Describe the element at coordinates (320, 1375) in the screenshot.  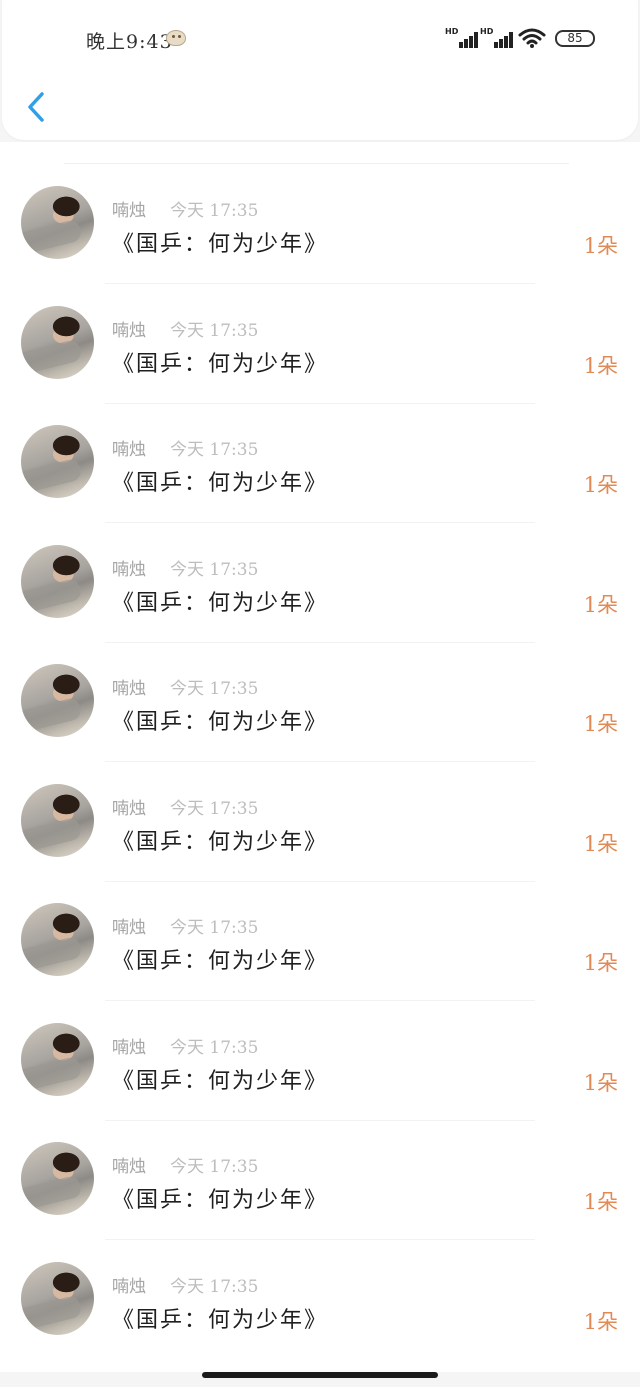
I see `home-indicator` at that location.